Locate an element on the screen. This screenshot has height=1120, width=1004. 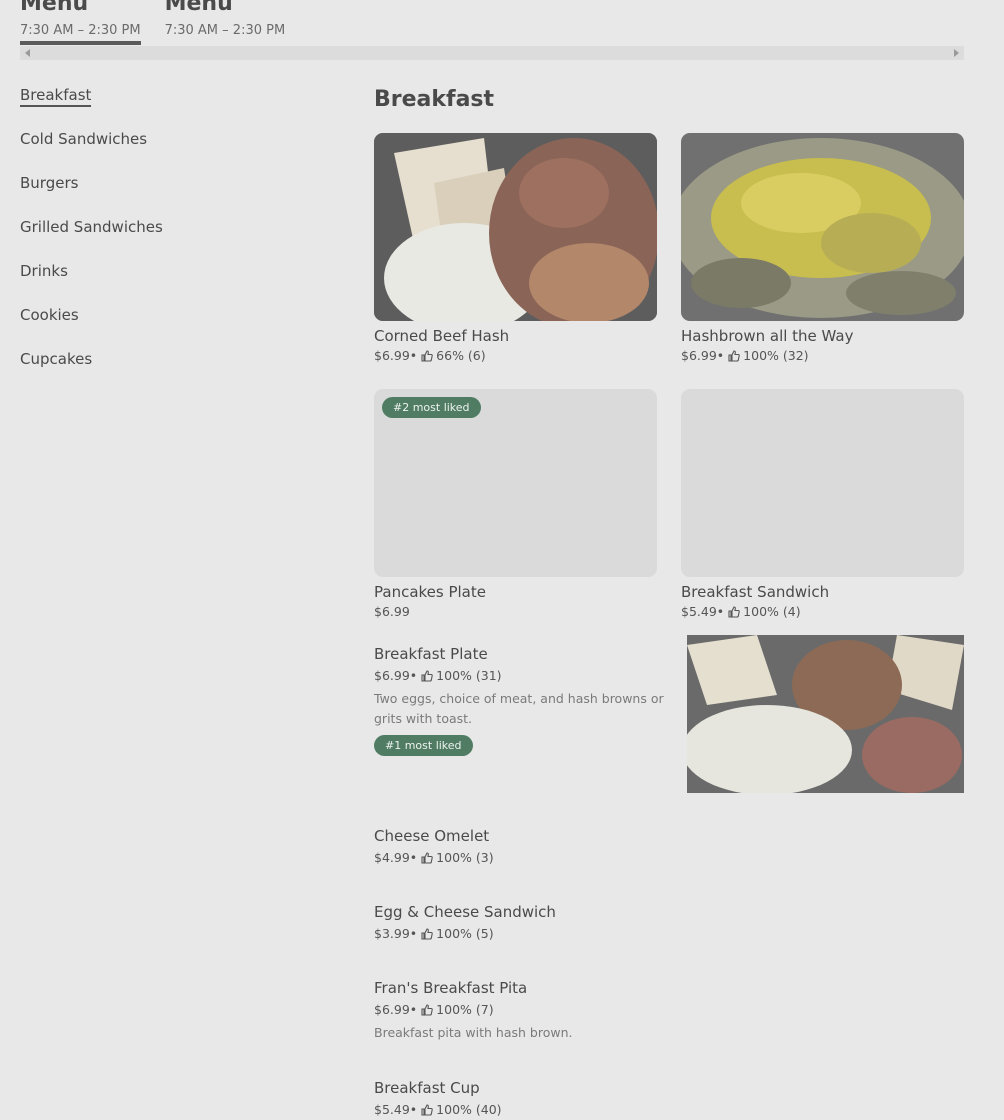
item-meta: $3.99 • 100% (5) is located at coordinates (669, 933).